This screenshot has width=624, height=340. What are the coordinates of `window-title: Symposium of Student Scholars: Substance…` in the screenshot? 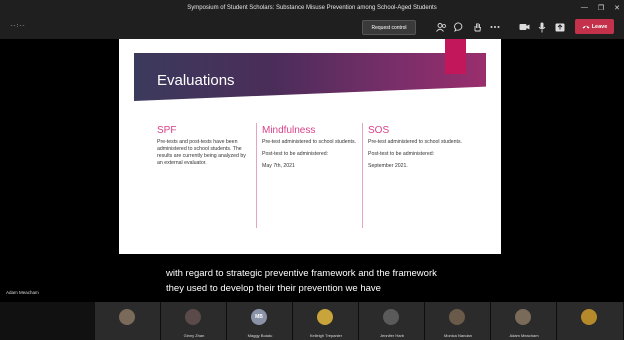 It's located at (312, 7).